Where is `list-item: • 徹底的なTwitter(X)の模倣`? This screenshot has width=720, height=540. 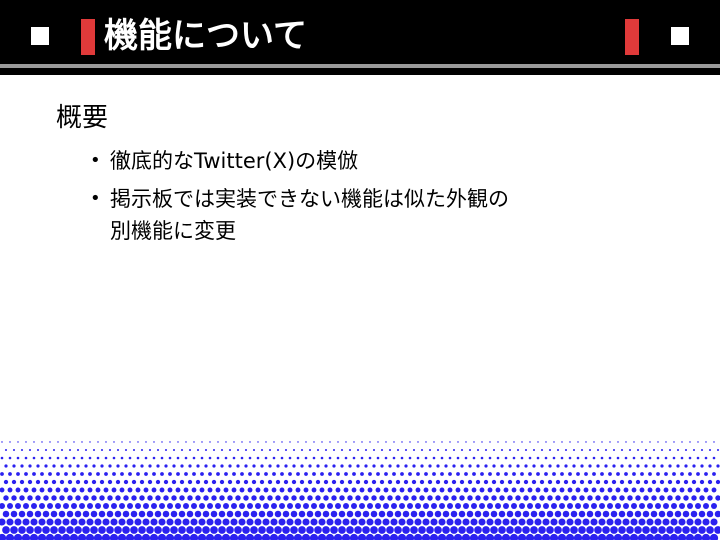 list-item: • 徹底的なTwitter(X)の模倣 is located at coordinates (348, 161).